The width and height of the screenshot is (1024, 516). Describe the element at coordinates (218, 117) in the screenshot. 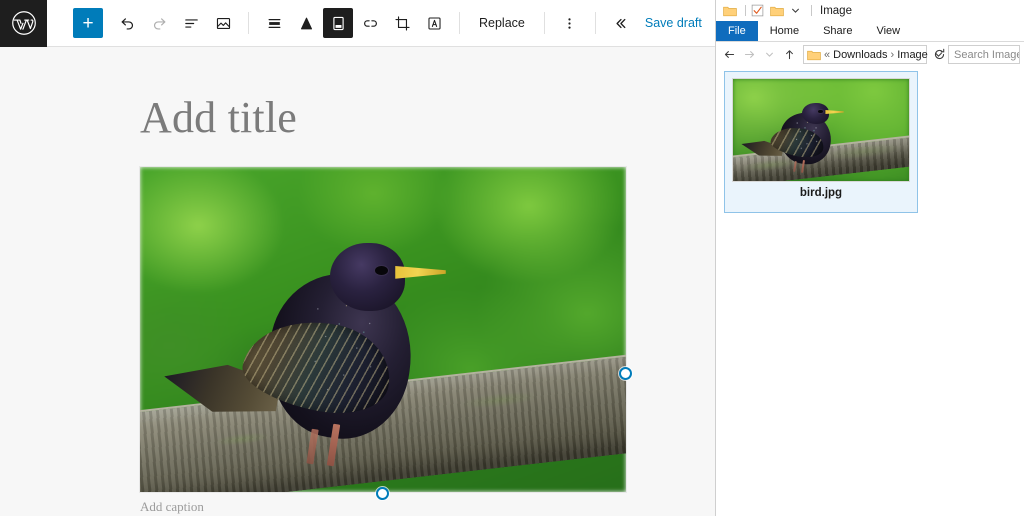

I see `post-title-input: Add title` at that location.